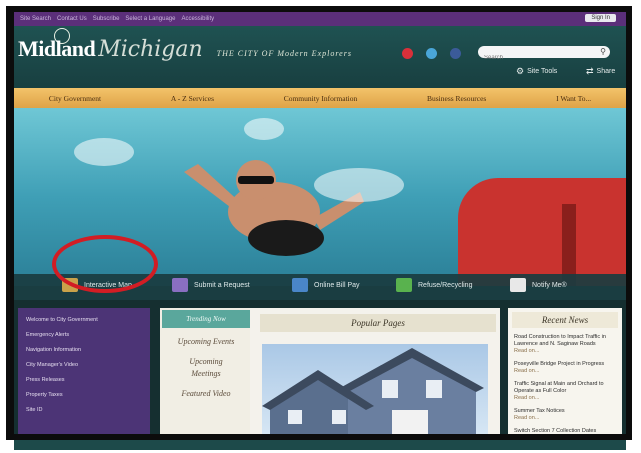 Image resolution: width=641 pixels, height=453 pixels. Describe the element at coordinates (518, 285) in the screenshot. I see `notify-icon` at that location.